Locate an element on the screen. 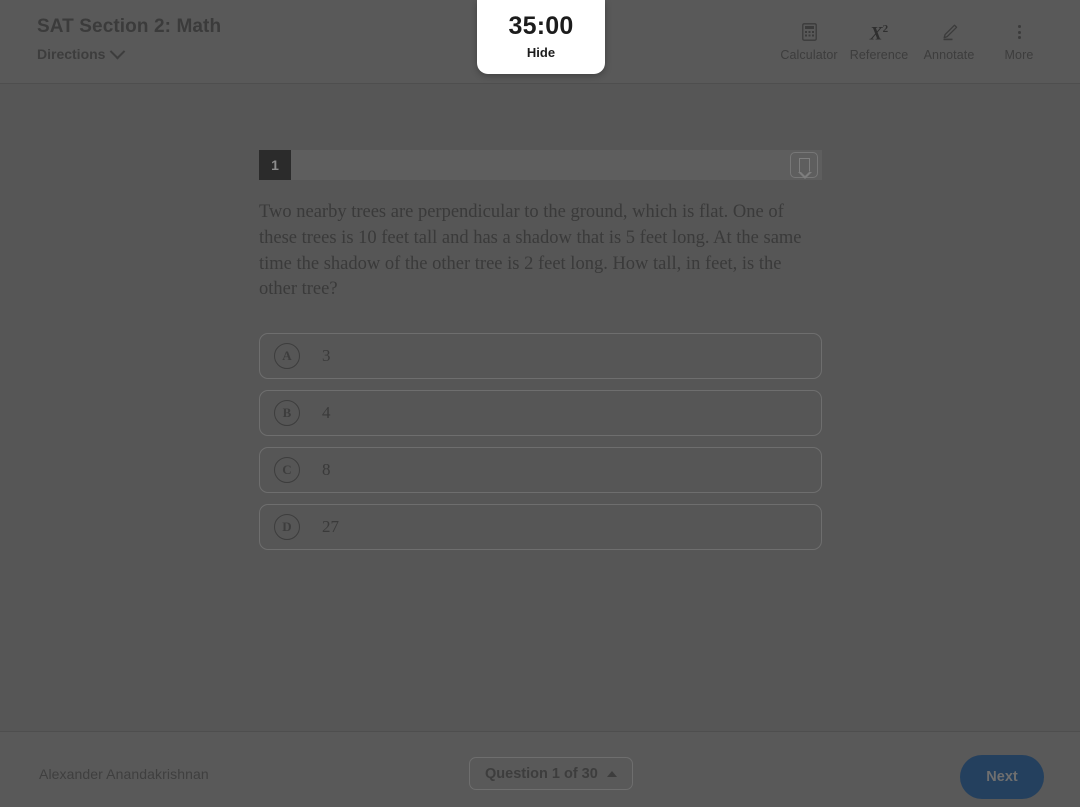 The height and width of the screenshot is (807, 1080). header-left-group: SAT Section 2: Math Directions is located at coordinates (129, 39).